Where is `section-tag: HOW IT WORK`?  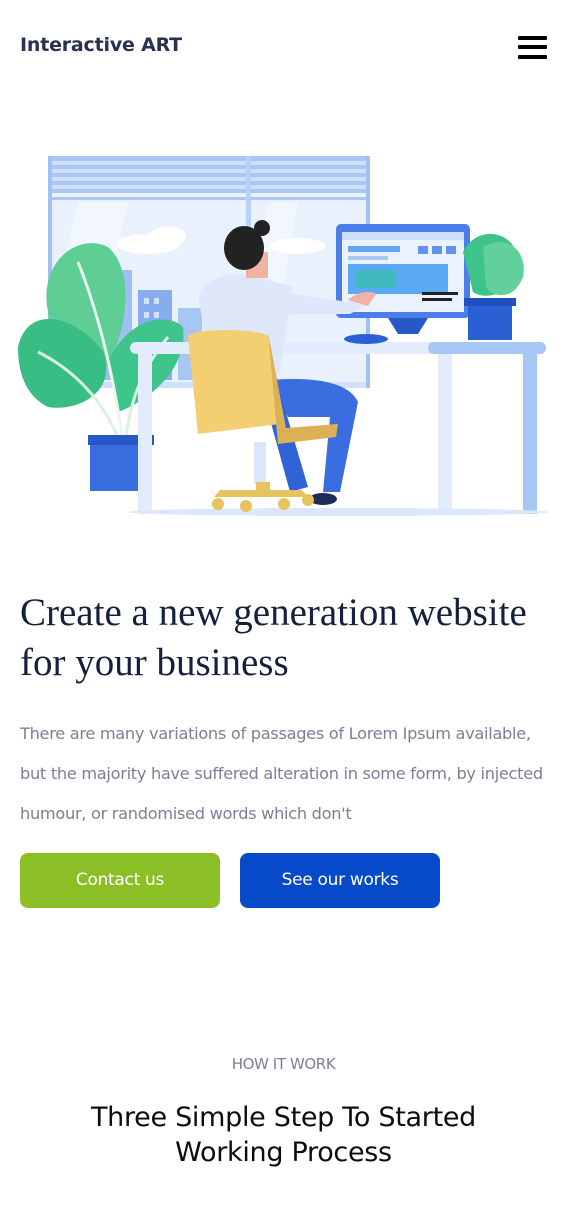 section-tag: HOW IT WORK is located at coordinates (283, 1064).